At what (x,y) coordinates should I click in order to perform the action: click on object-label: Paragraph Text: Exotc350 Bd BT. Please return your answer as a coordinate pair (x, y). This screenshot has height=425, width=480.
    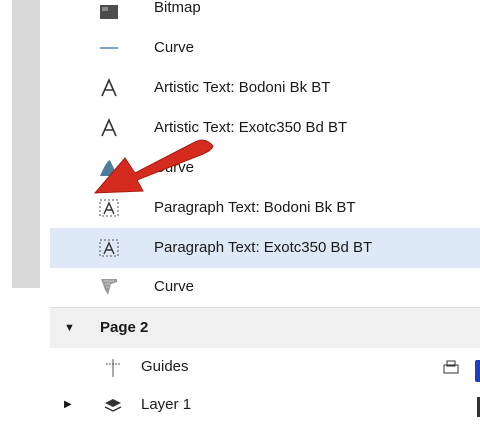
    Looking at the image, I should click on (263, 247).